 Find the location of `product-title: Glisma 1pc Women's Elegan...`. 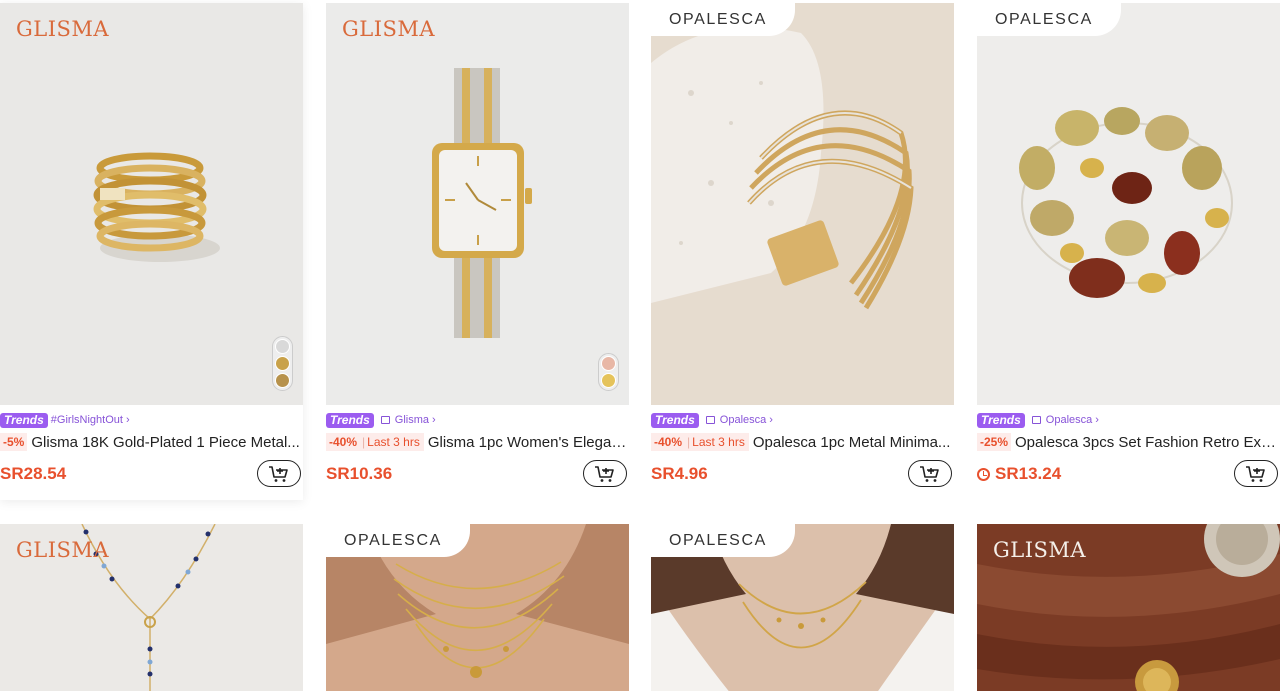

product-title: Glisma 1pc Women's Elegan... is located at coordinates (528, 442).